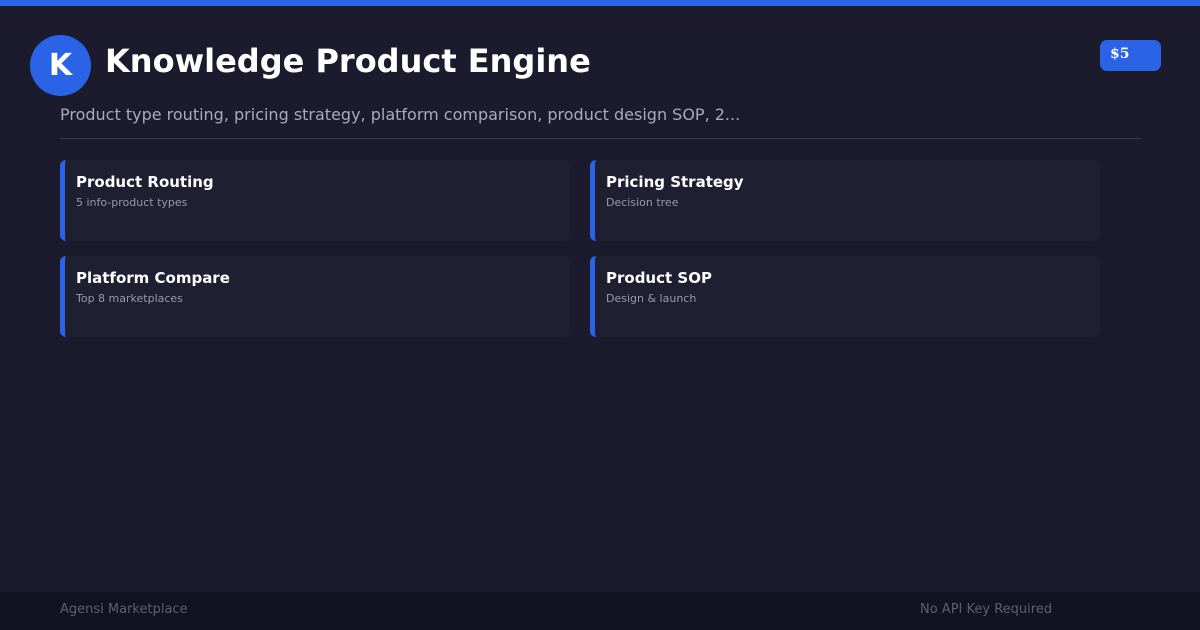 The height and width of the screenshot is (630, 1200). I want to click on footer-note: No API Key Required, so click(986, 609).